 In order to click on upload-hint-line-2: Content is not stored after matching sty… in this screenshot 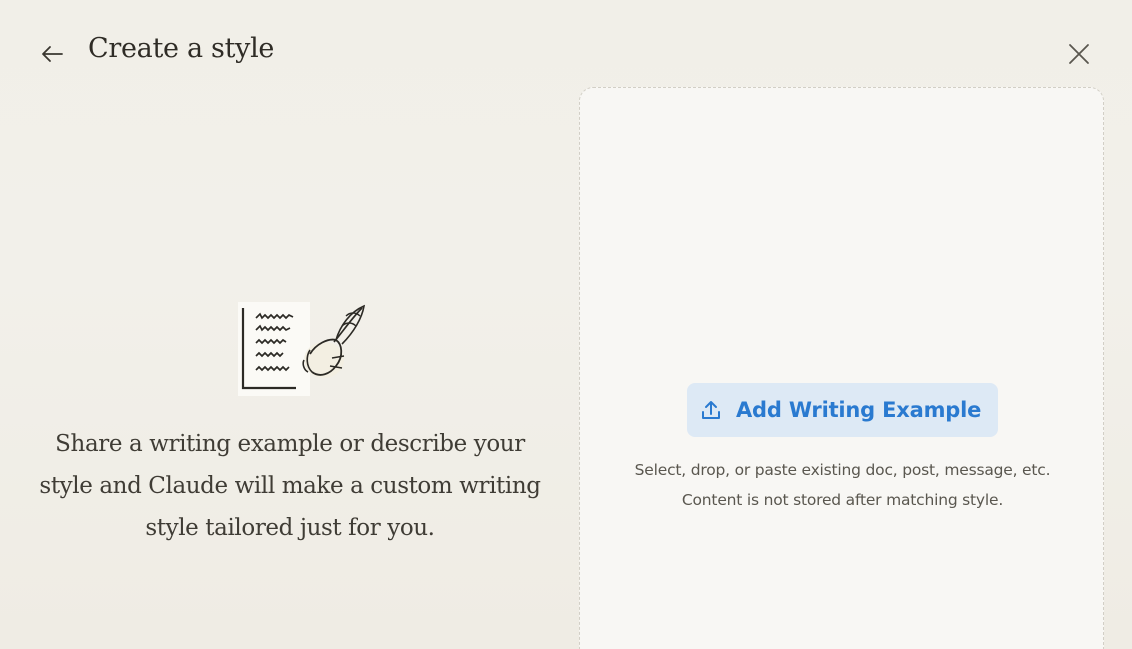, I will do `click(842, 500)`.